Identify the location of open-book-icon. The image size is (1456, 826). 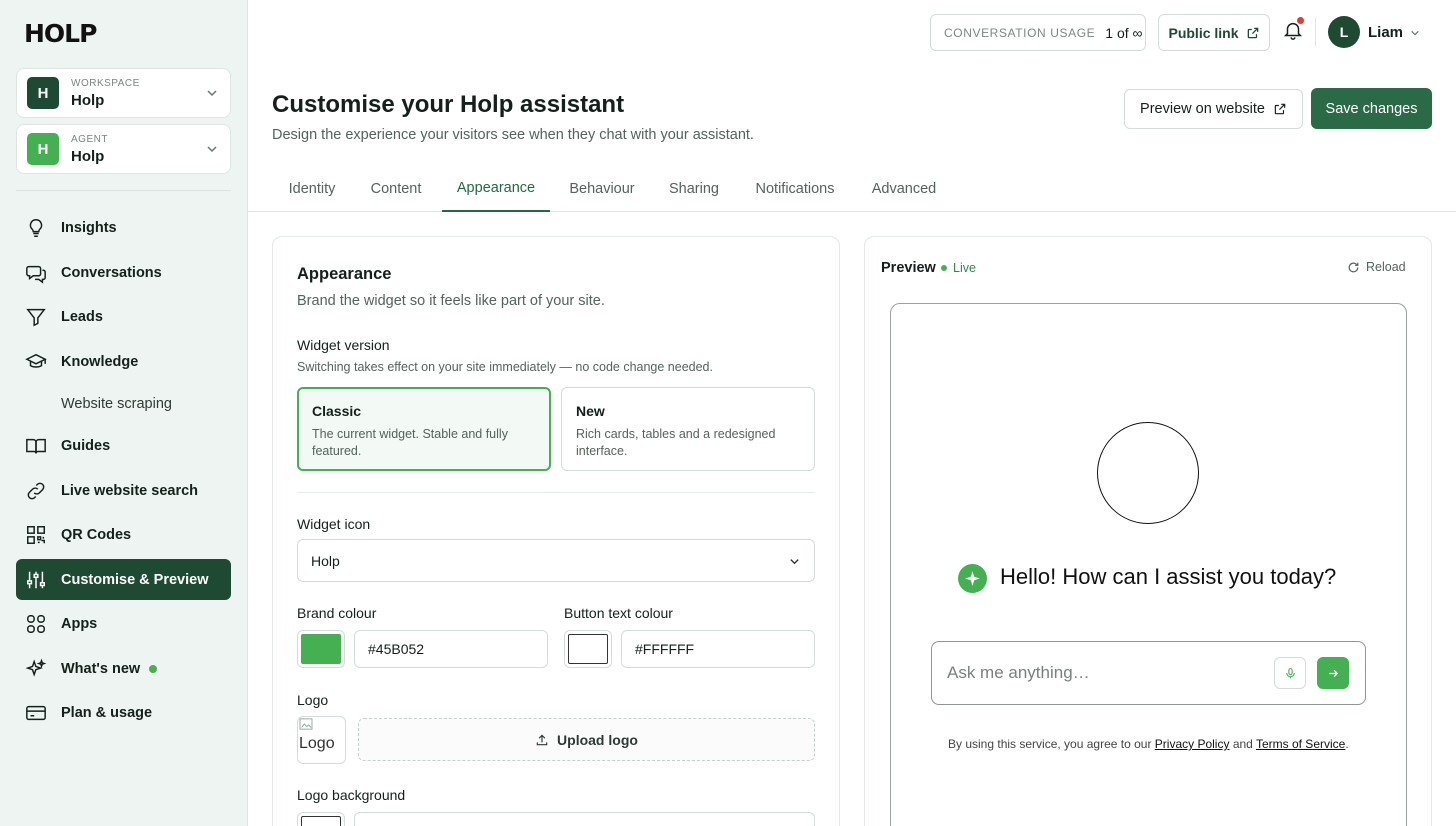
(36, 446).